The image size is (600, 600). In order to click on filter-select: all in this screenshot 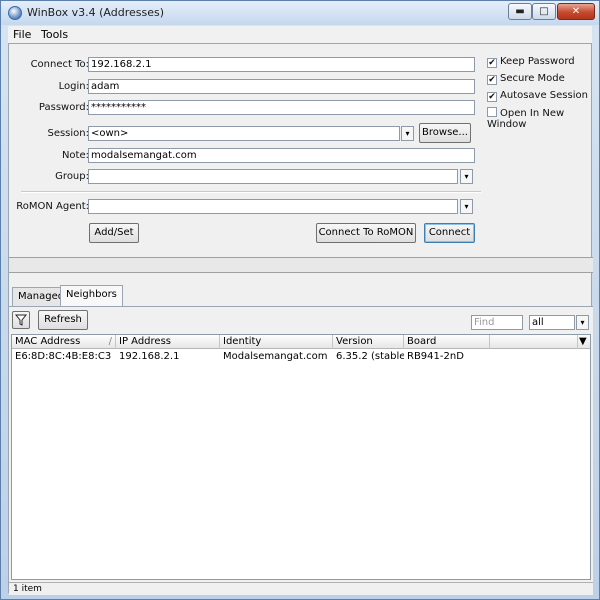, I will do `click(552, 322)`.